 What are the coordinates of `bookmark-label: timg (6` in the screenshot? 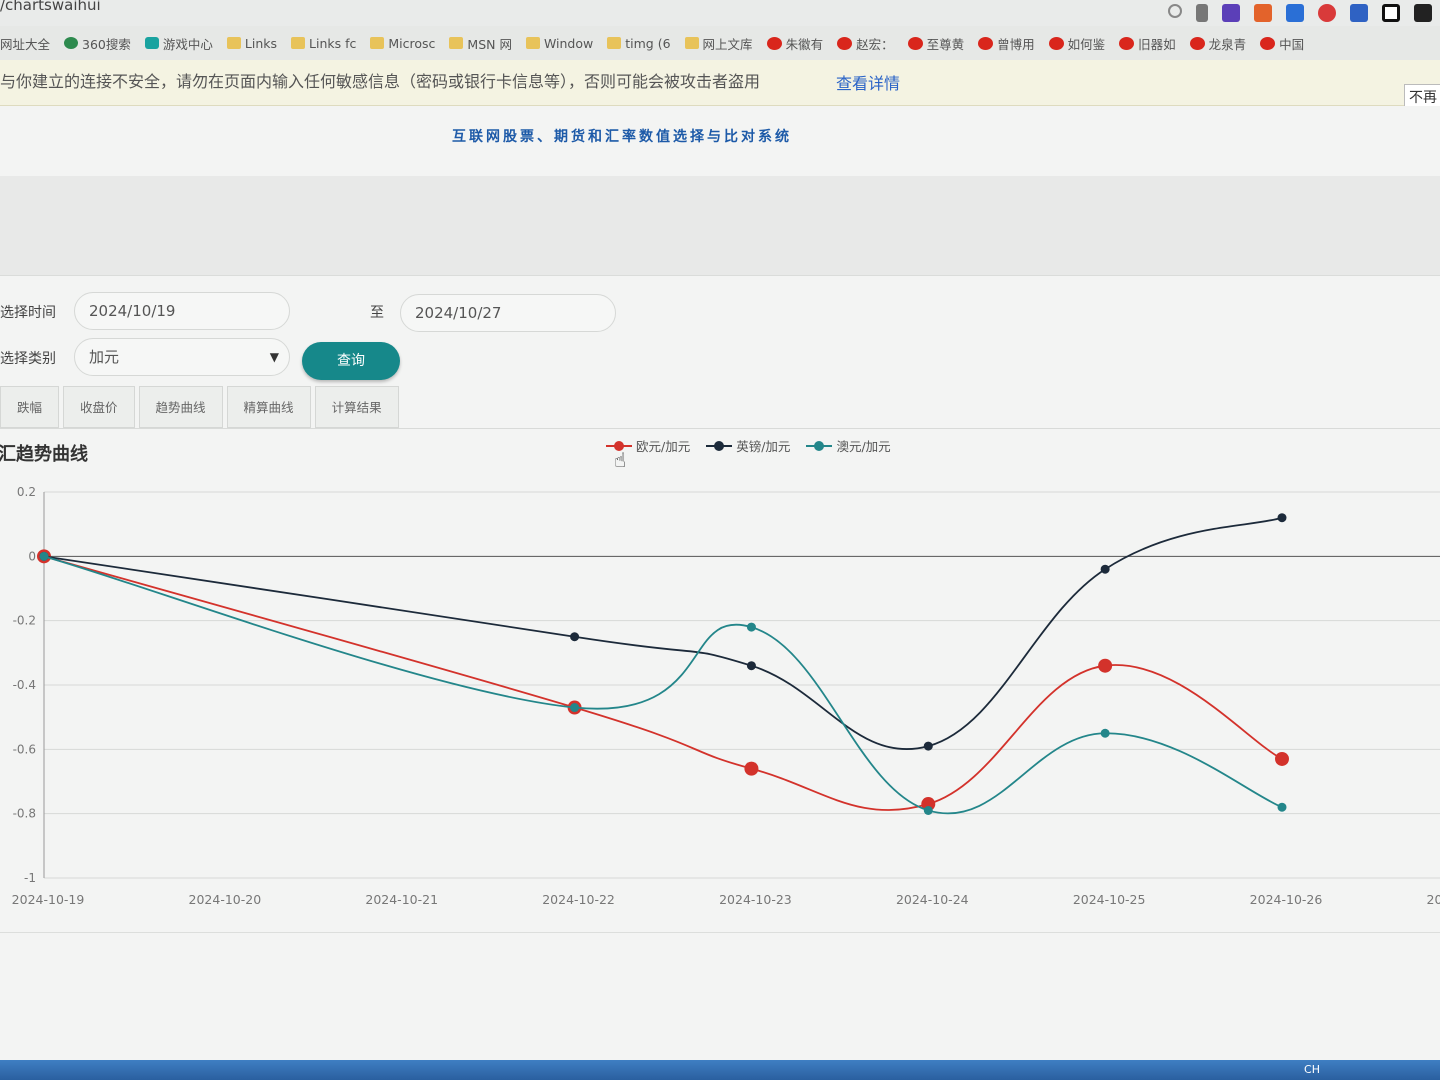 It's located at (648, 43).